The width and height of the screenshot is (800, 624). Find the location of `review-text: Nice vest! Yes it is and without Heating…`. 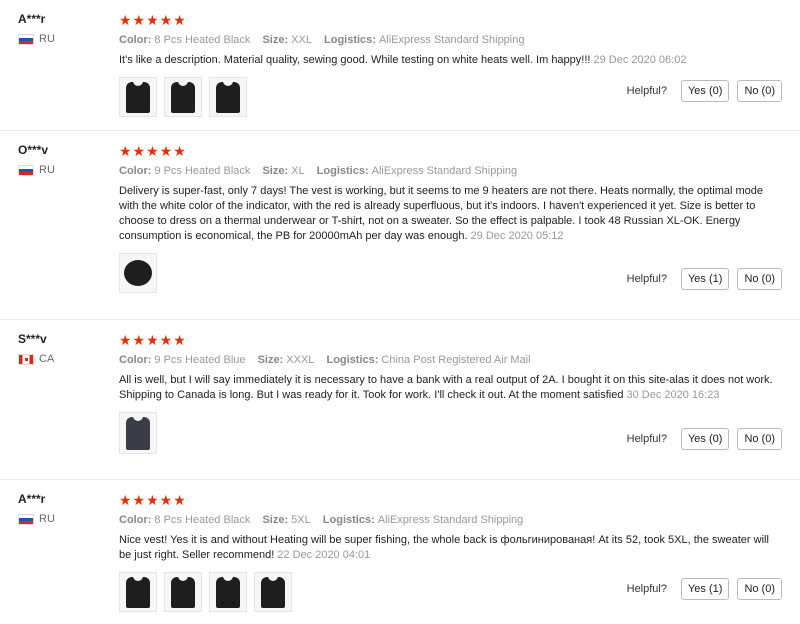

review-text: Nice vest! Yes it is and without Heating… is located at coordinates (444, 547).